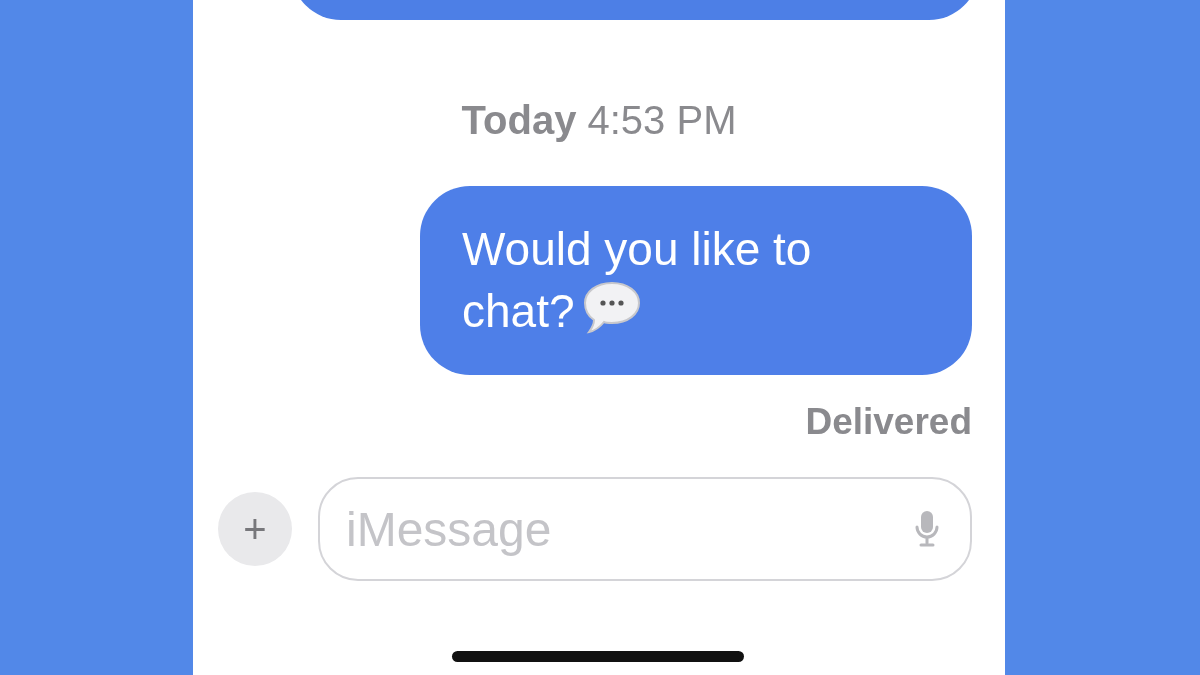 The image size is (1200, 675). Describe the element at coordinates (888, 422) in the screenshot. I see `delivery-status: Delivered` at that location.